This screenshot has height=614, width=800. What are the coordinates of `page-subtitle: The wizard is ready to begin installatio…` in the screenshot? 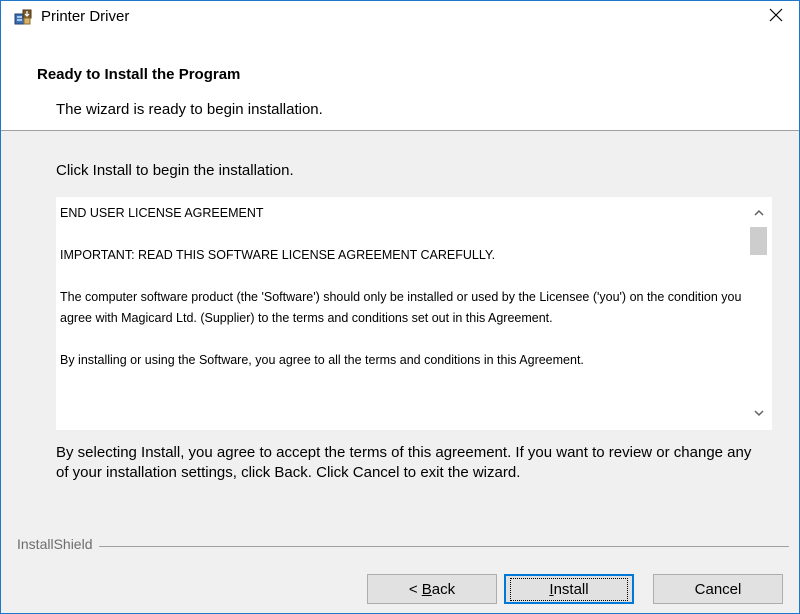 It's located at (189, 109).